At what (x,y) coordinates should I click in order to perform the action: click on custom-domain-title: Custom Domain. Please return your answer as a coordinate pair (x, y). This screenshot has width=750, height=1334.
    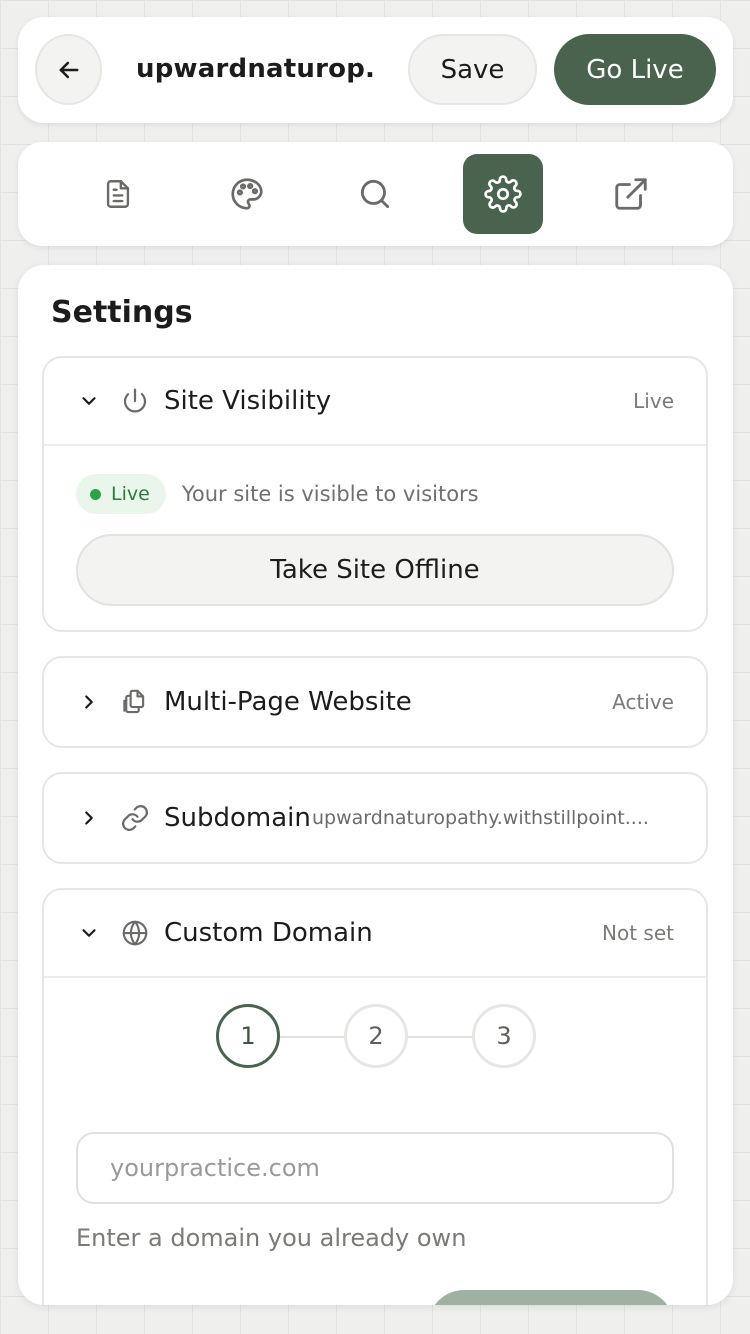
    Looking at the image, I should click on (268, 933).